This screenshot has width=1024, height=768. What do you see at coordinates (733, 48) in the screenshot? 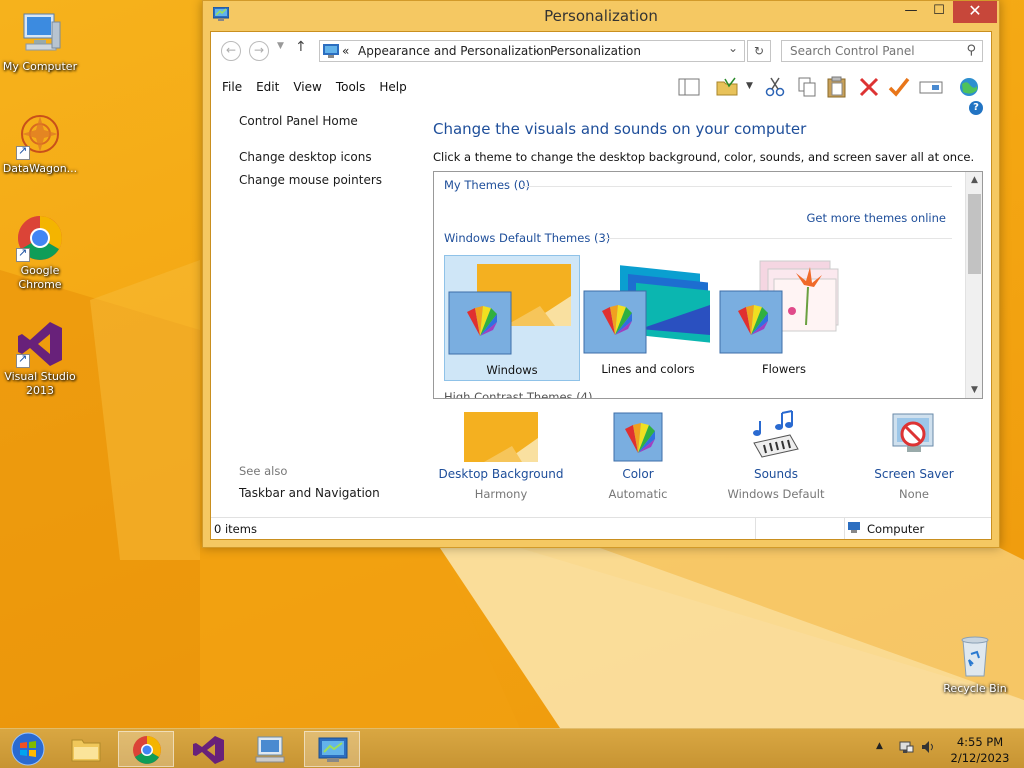
I see `address-dropdown-icon: ⌄` at bounding box center [733, 48].